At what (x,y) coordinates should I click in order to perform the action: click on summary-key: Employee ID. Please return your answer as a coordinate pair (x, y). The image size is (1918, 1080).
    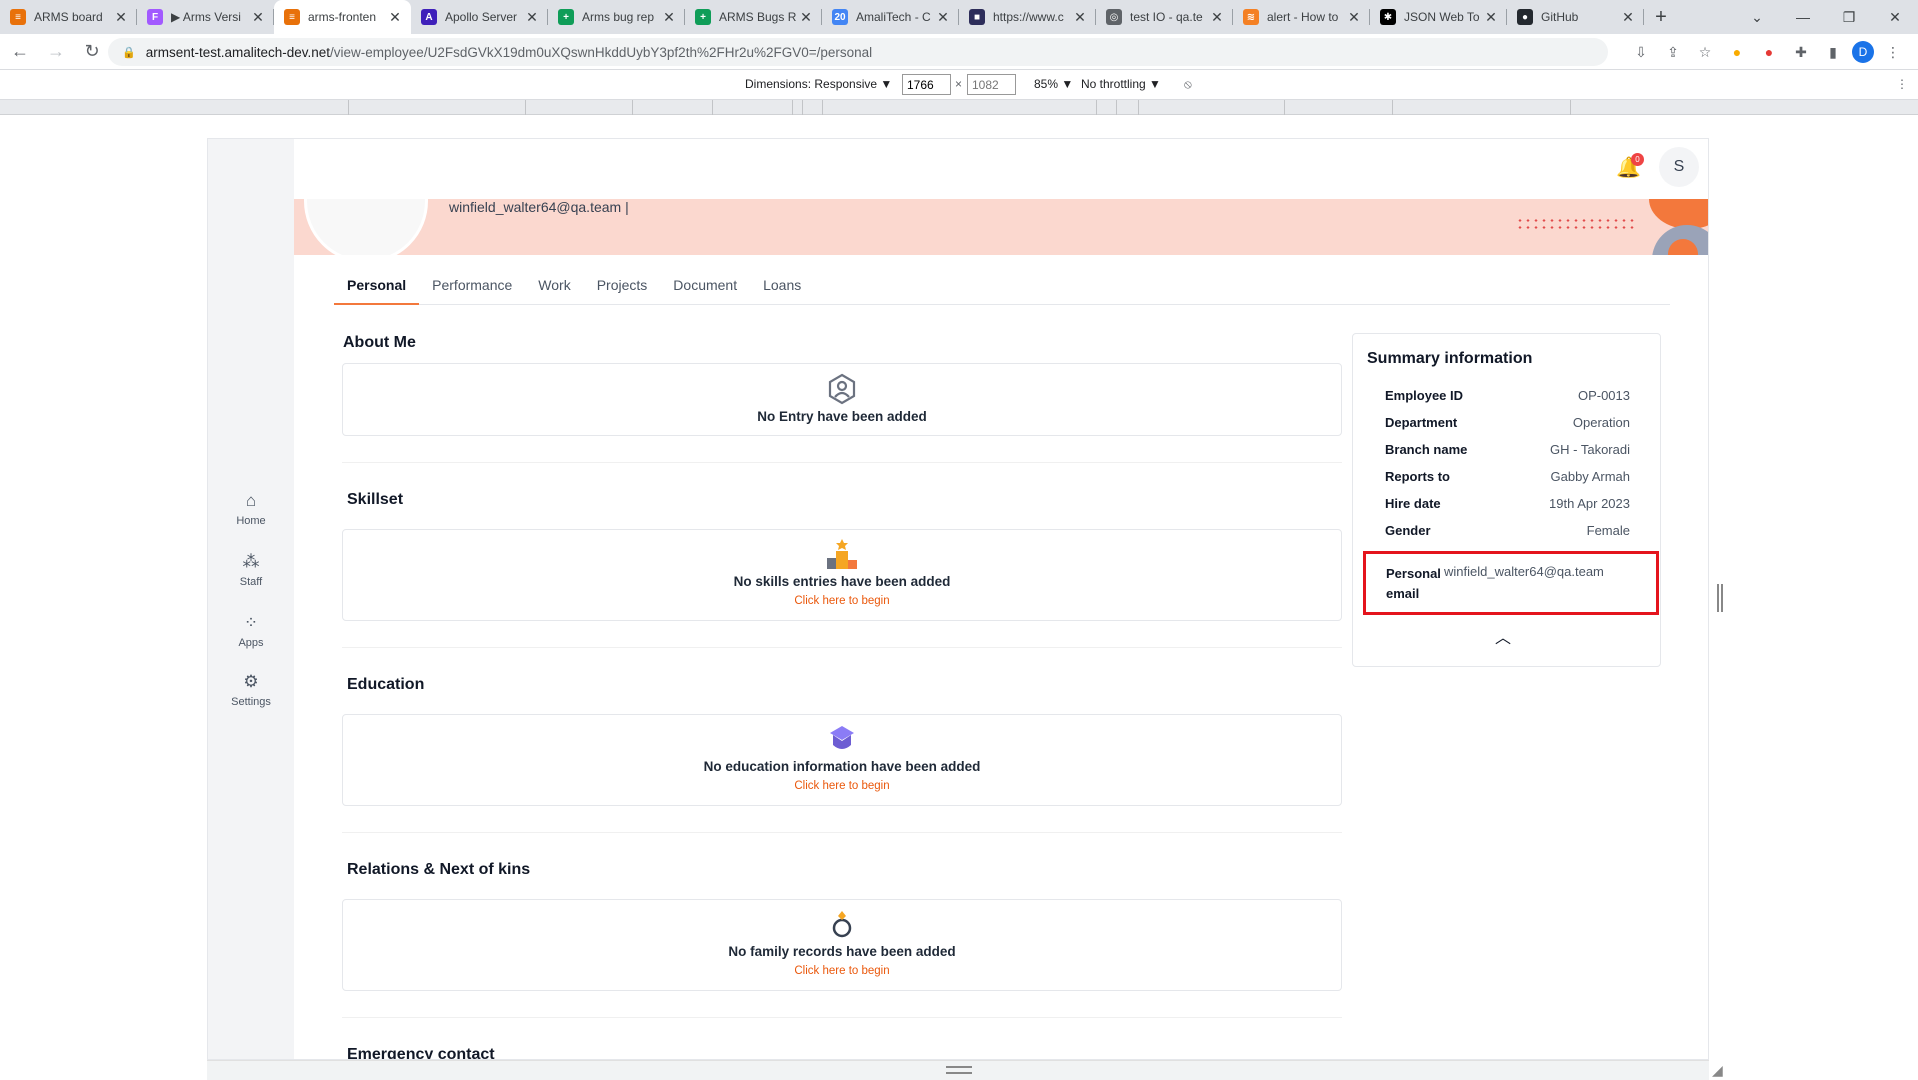
    Looking at the image, I should click on (1424, 395).